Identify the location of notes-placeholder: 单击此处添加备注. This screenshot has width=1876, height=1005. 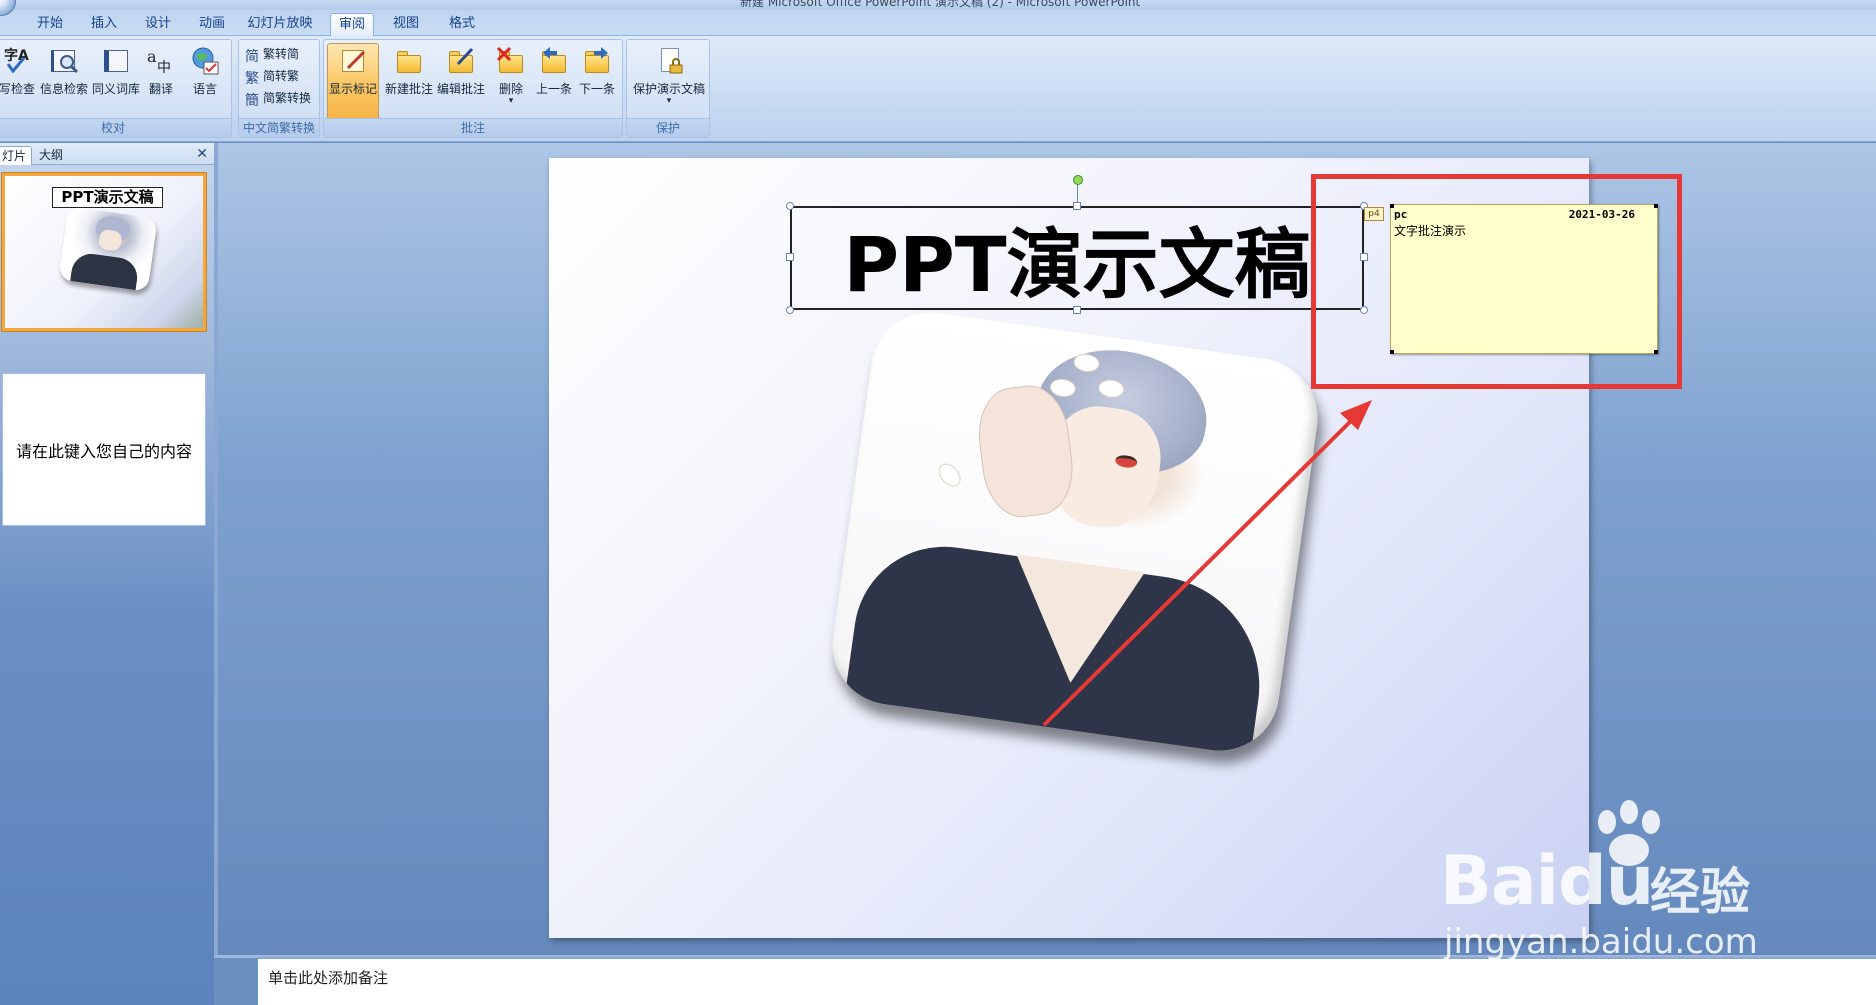
(328, 977).